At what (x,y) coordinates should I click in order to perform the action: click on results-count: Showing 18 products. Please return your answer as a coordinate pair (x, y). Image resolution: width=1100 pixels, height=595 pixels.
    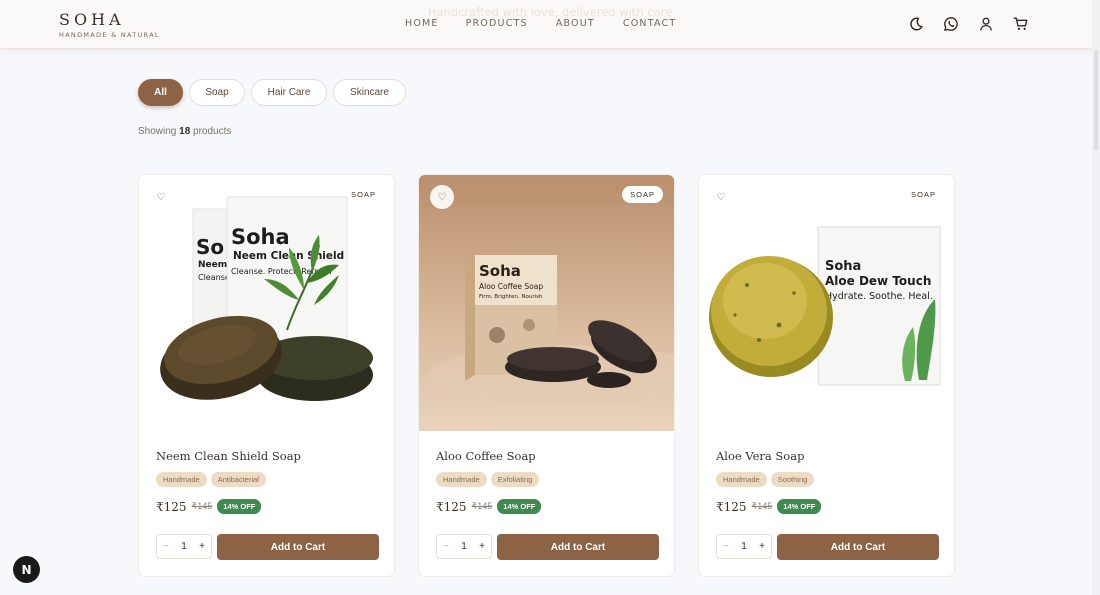
    Looking at the image, I should click on (184, 131).